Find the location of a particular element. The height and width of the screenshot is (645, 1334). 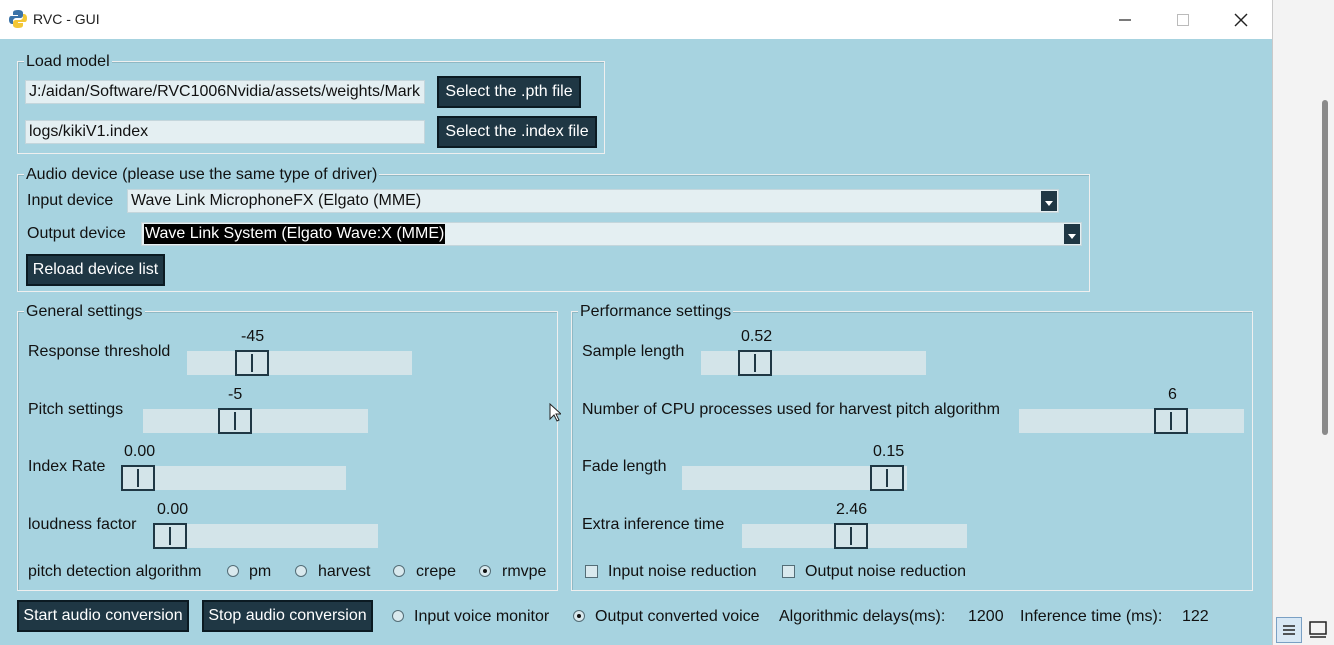

close-icon is located at coordinates (1241, 19).